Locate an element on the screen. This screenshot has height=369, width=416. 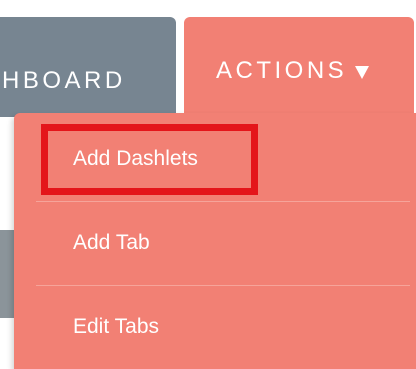
menu-item-label: Edit Tabs is located at coordinates (116, 326).